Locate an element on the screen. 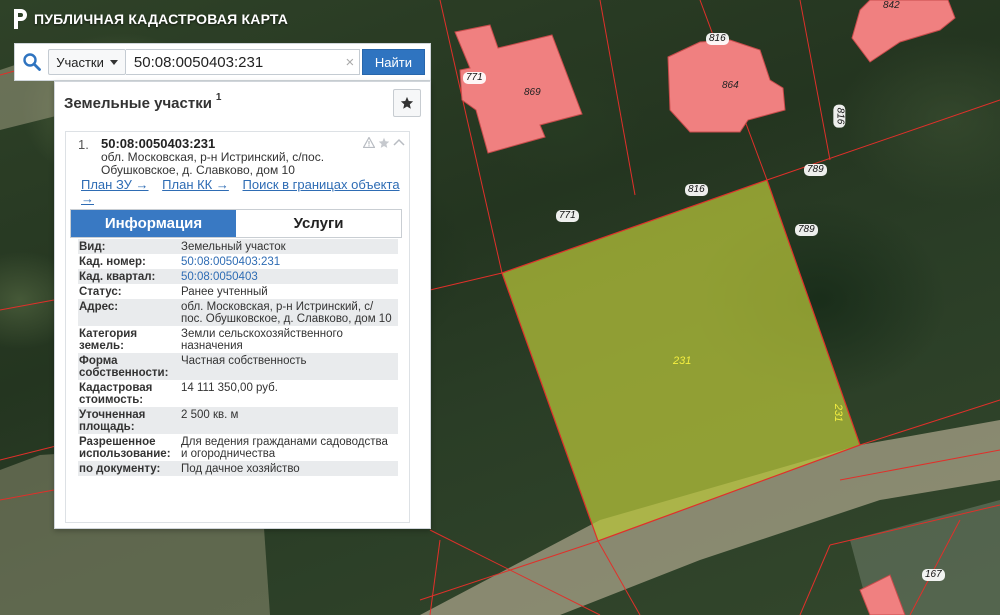 Image resolution: width=1000 pixels, height=615 pixels. info-key: Адрес: is located at coordinates (99, 307).